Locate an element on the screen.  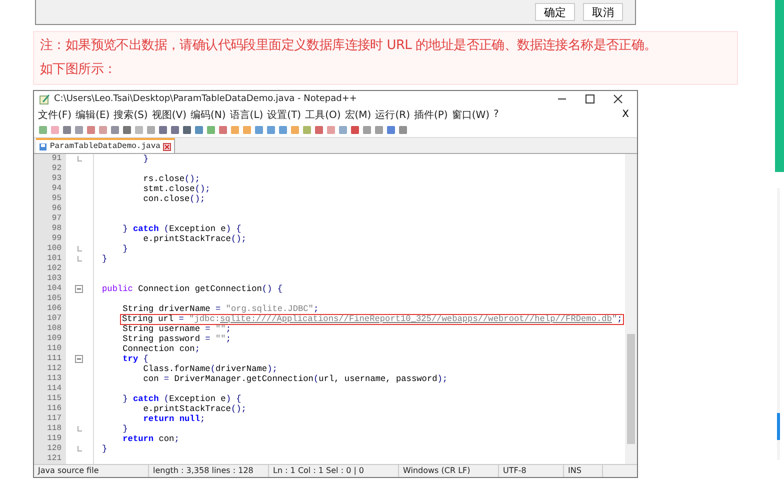
code-line: con.close(); is located at coordinates (174, 199).